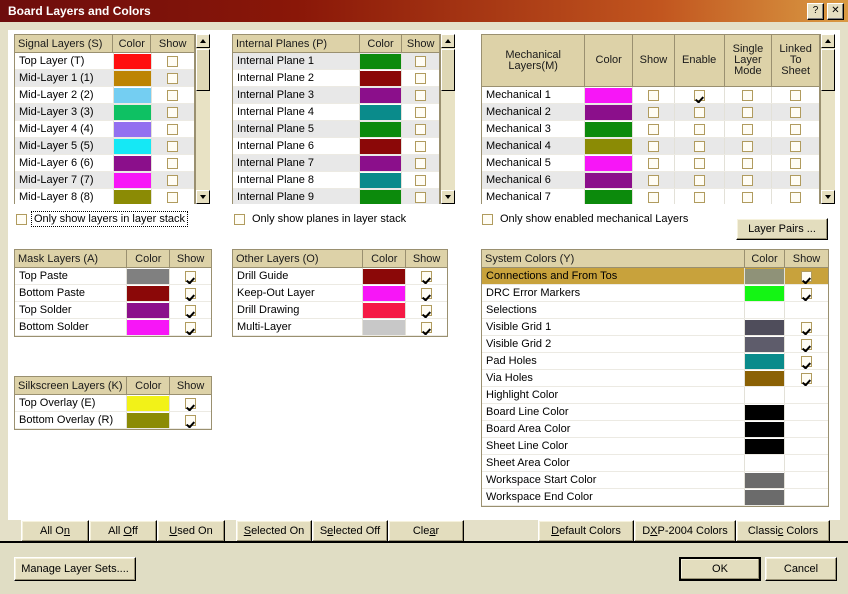 This screenshot has height=594, width=848. I want to click on table-row: Top Layer (T), so click(104, 61).